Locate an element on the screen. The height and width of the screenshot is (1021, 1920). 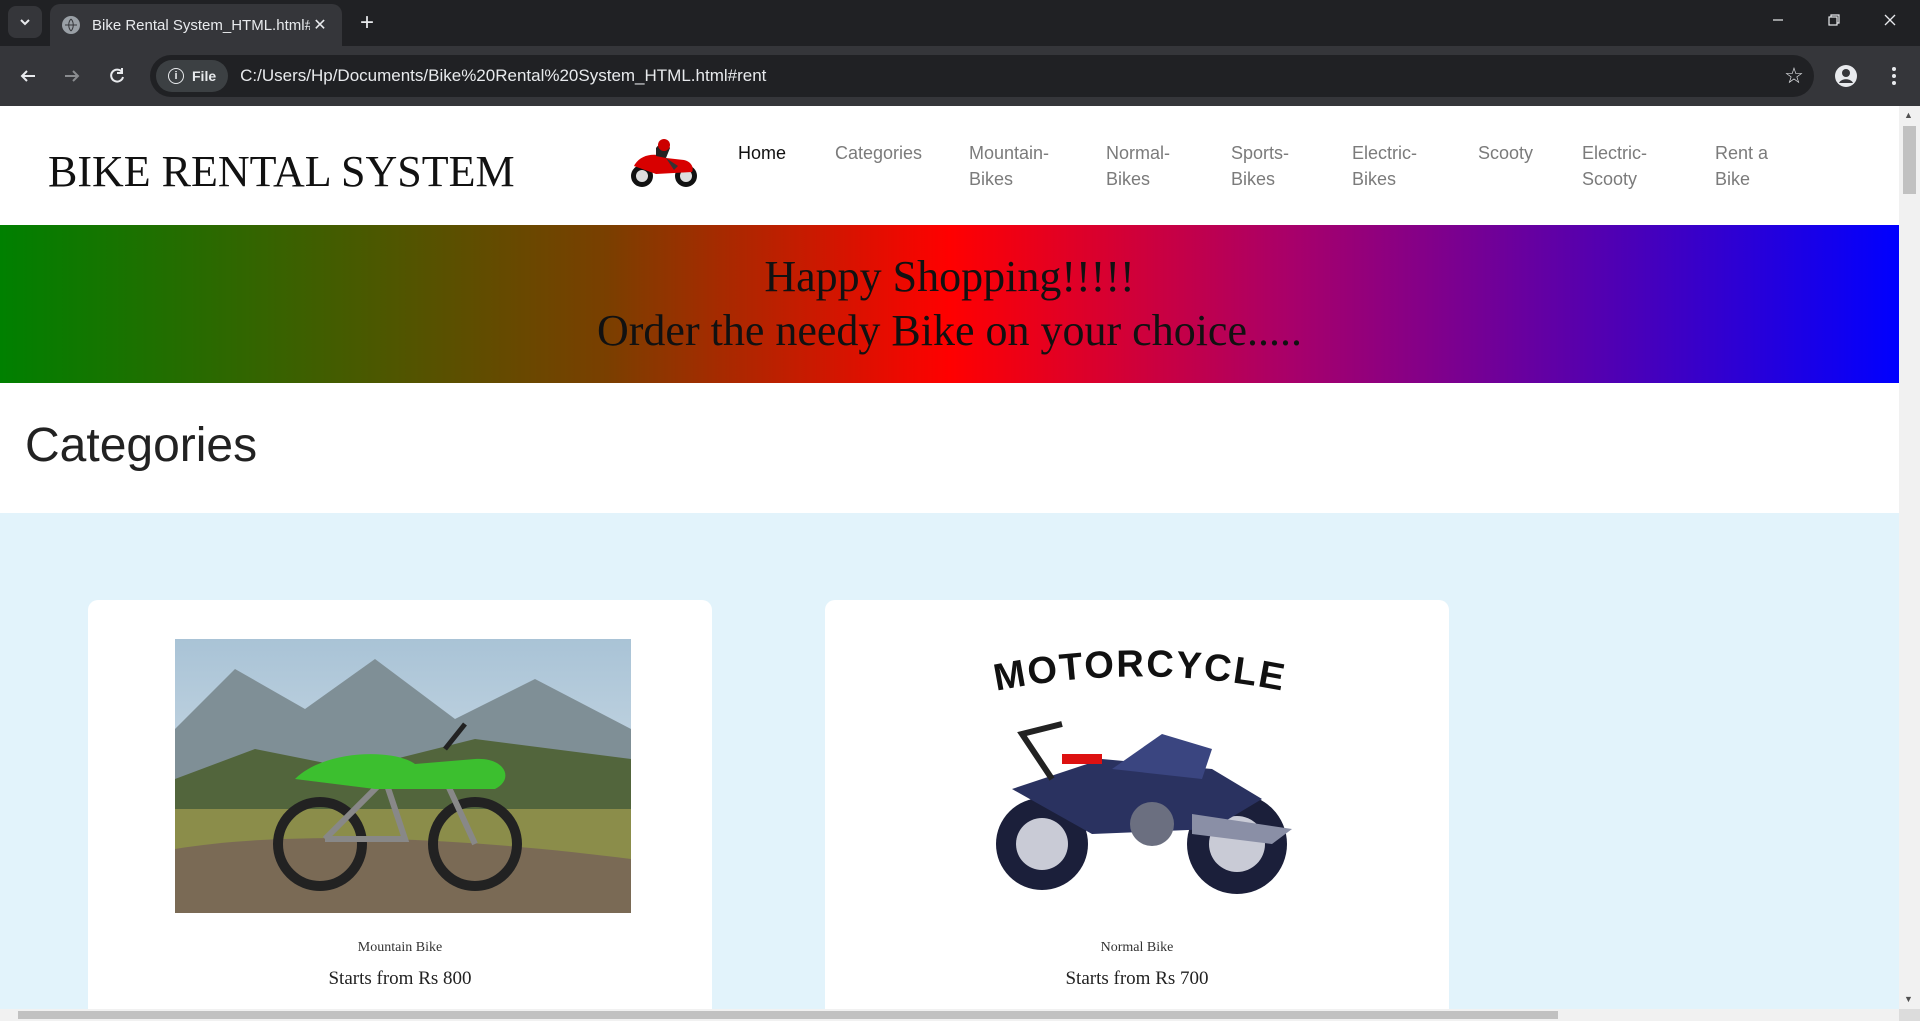
nav-electric-bikes: Electric-Bikes is located at coordinates (1392, 166).